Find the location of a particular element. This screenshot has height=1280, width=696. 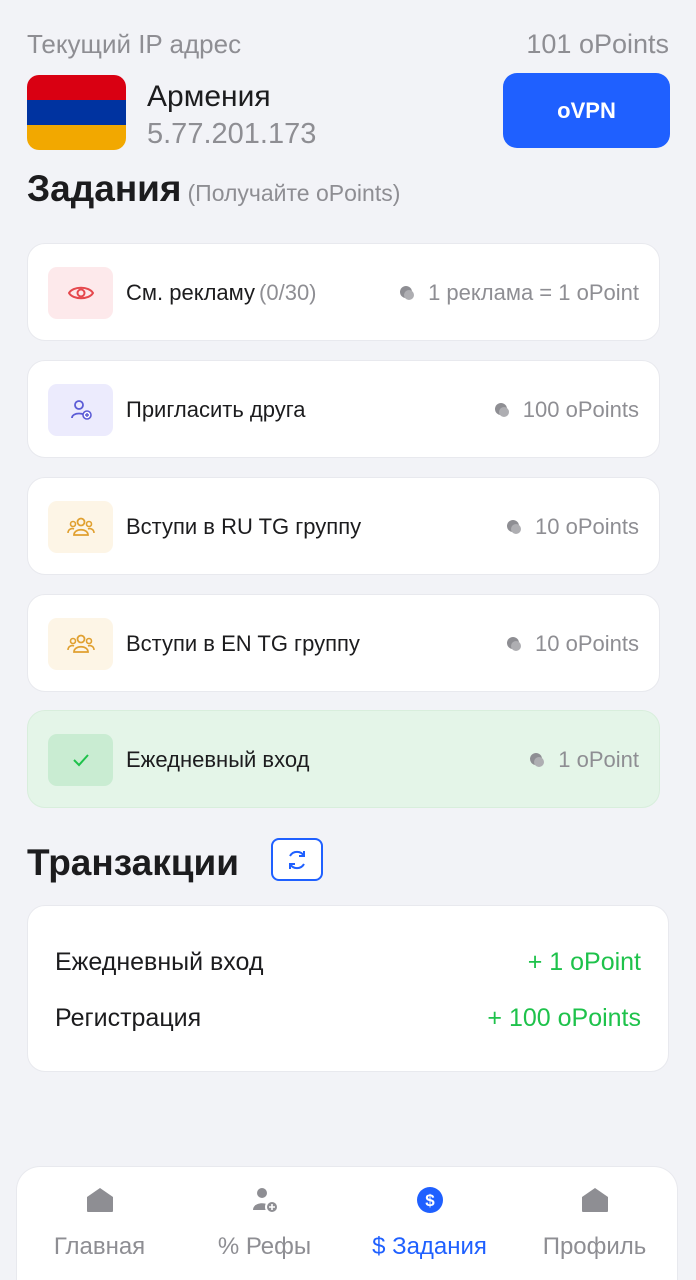

task-label-text: Вступи в EN TG группу is located at coordinates (243, 643).